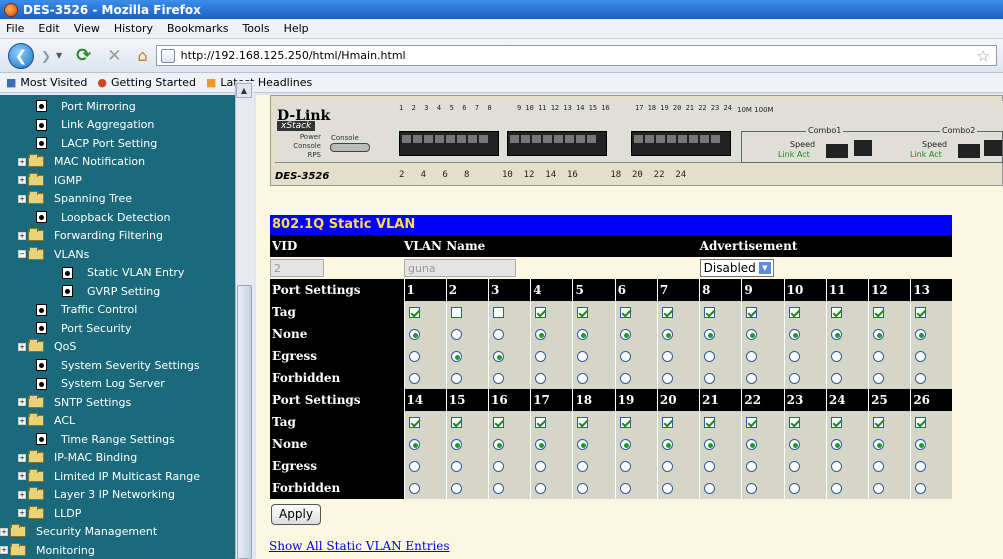 This screenshot has width=1003, height=559. What do you see at coordinates (736, 268) in the screenshot?
I see `advertisement-select: Disabled ▼` at bounding box center [736, 268].